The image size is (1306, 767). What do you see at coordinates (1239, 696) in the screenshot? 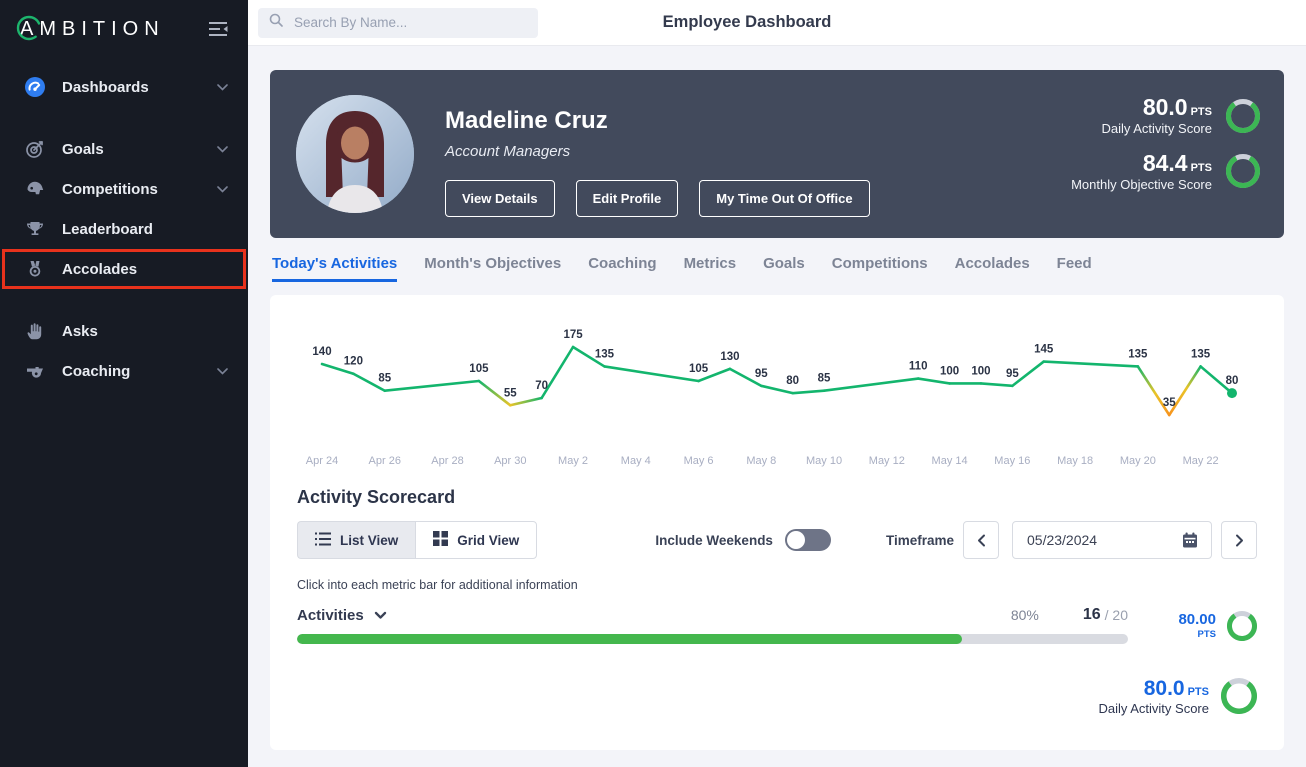
I see `summary-score-ring` at bounding box center [1239, 696].